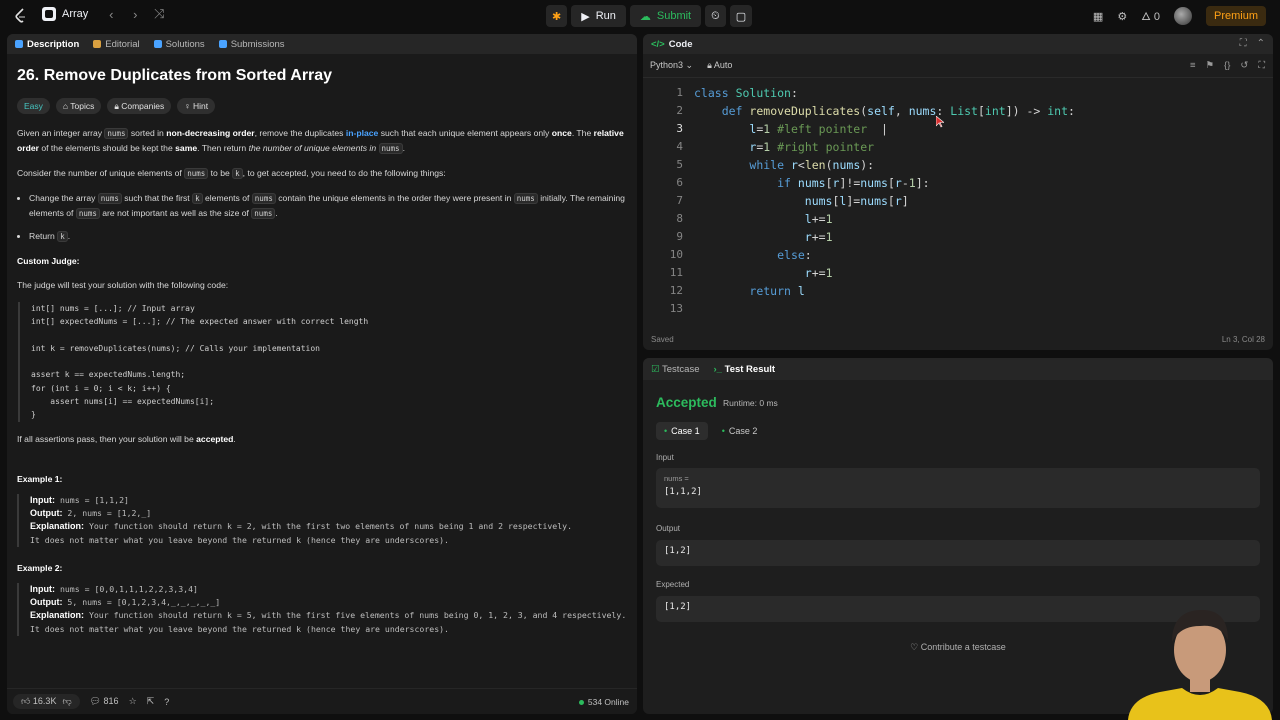  I want to click on problem-title: 26. Remove Duplicates from Sorted Array, so click(322, 76).